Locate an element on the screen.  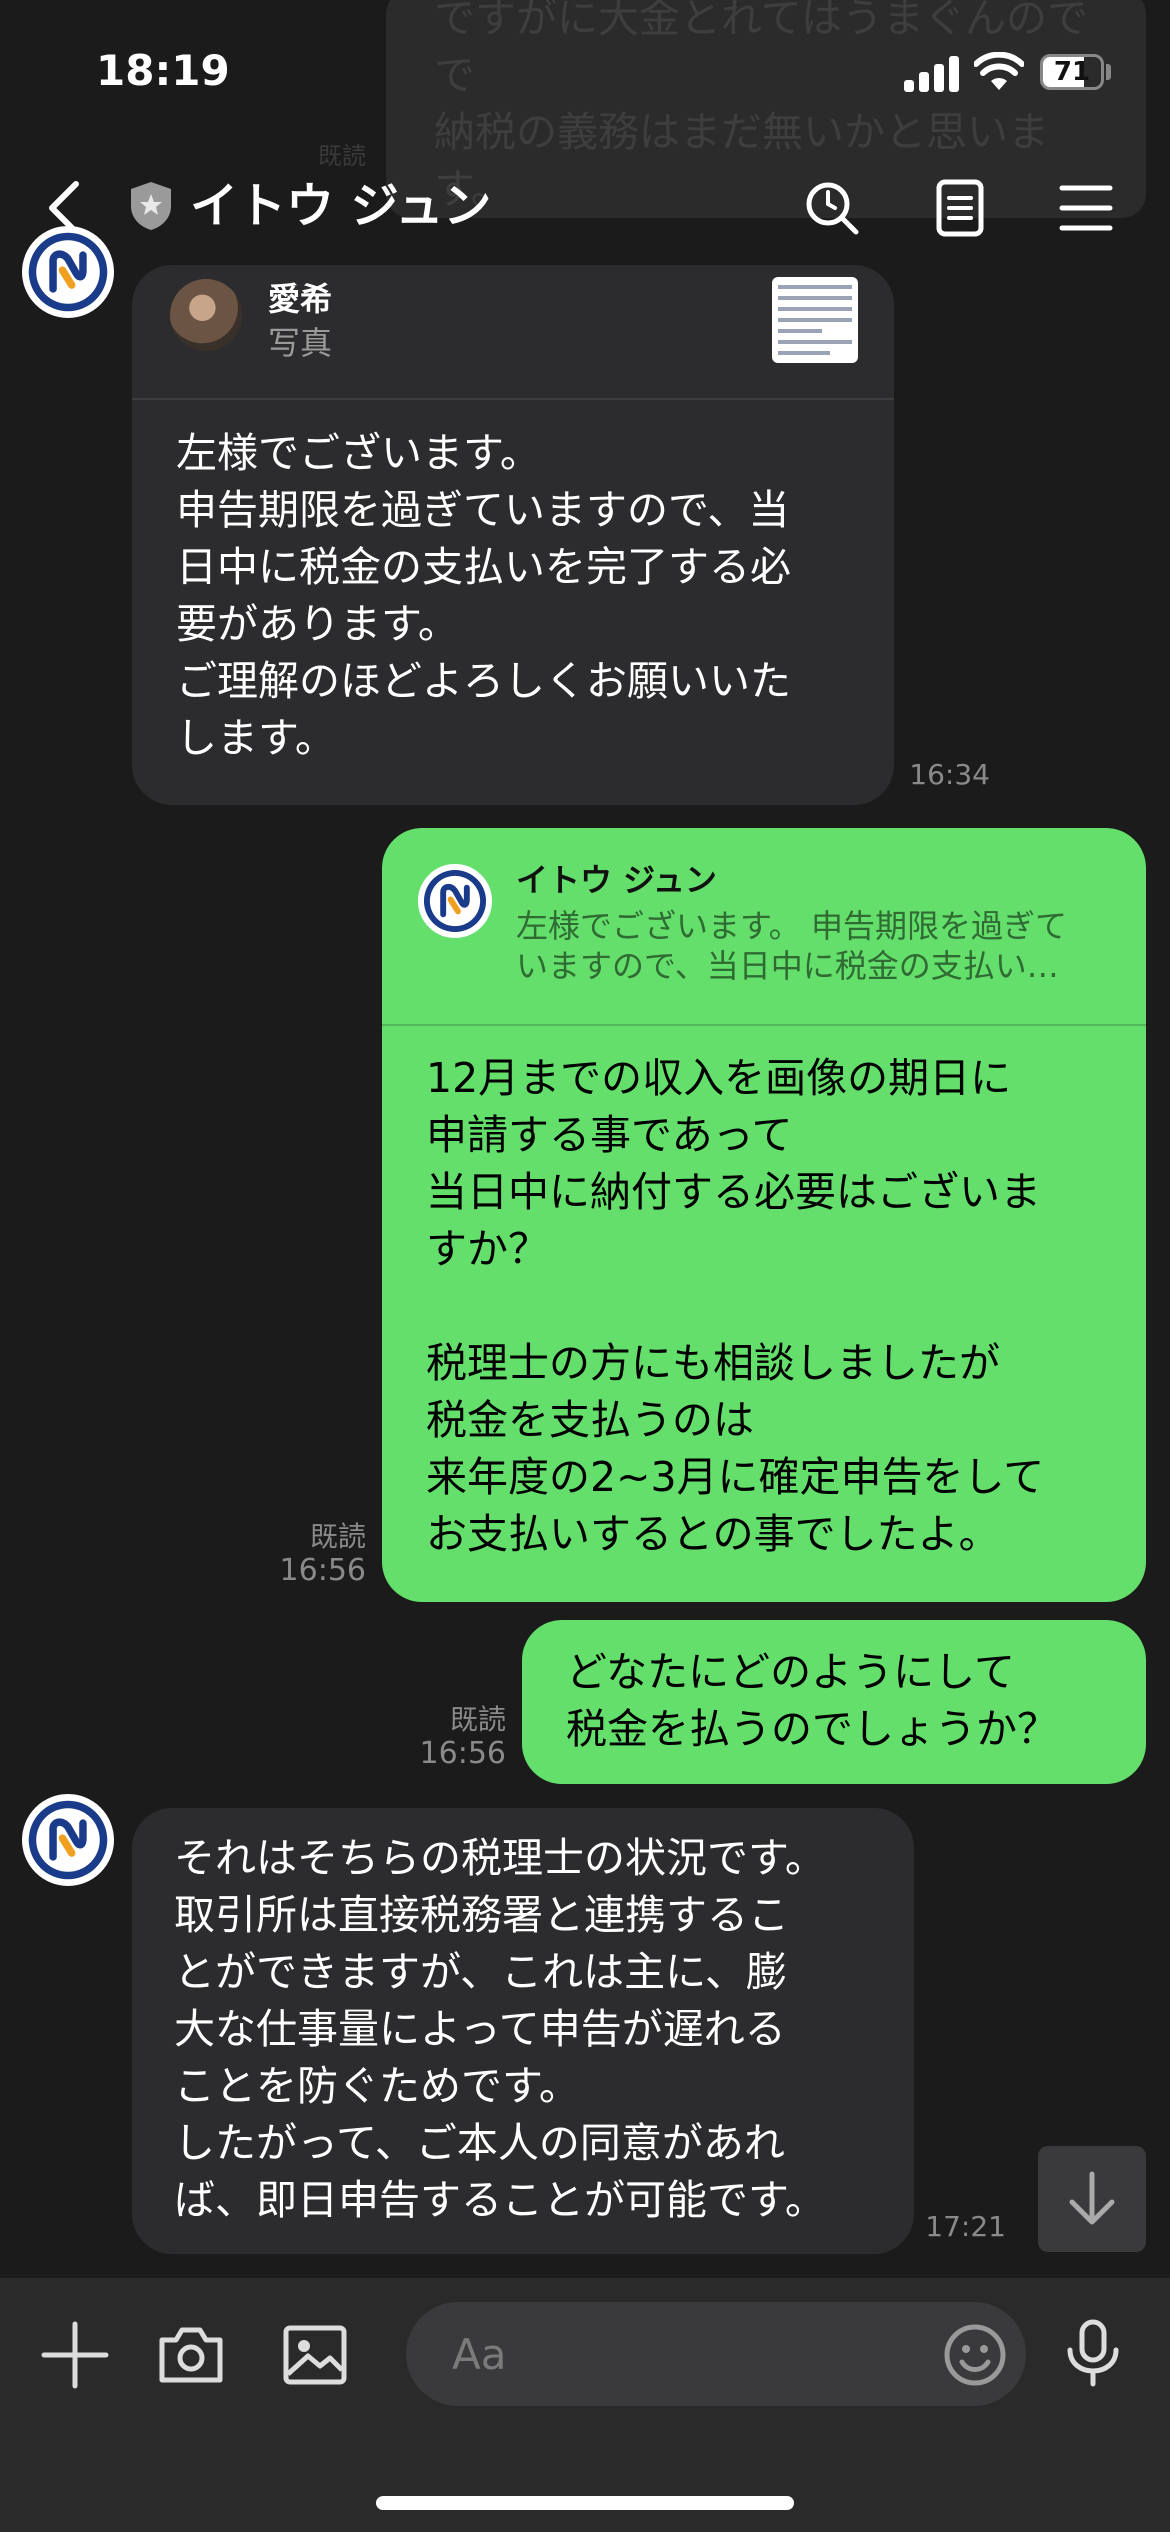
arrow-down-icon is located at coordinates (1092, 2198).